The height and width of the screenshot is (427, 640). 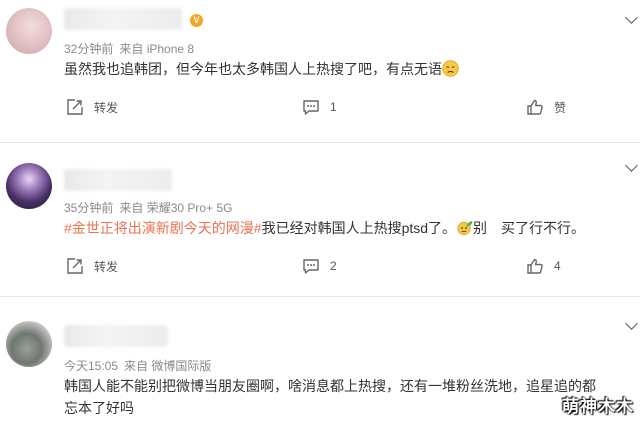 I want to click on comment-meta: 35分钟前 来自 荣耀30 Pro+ 5G, so click(x=148, y=207).